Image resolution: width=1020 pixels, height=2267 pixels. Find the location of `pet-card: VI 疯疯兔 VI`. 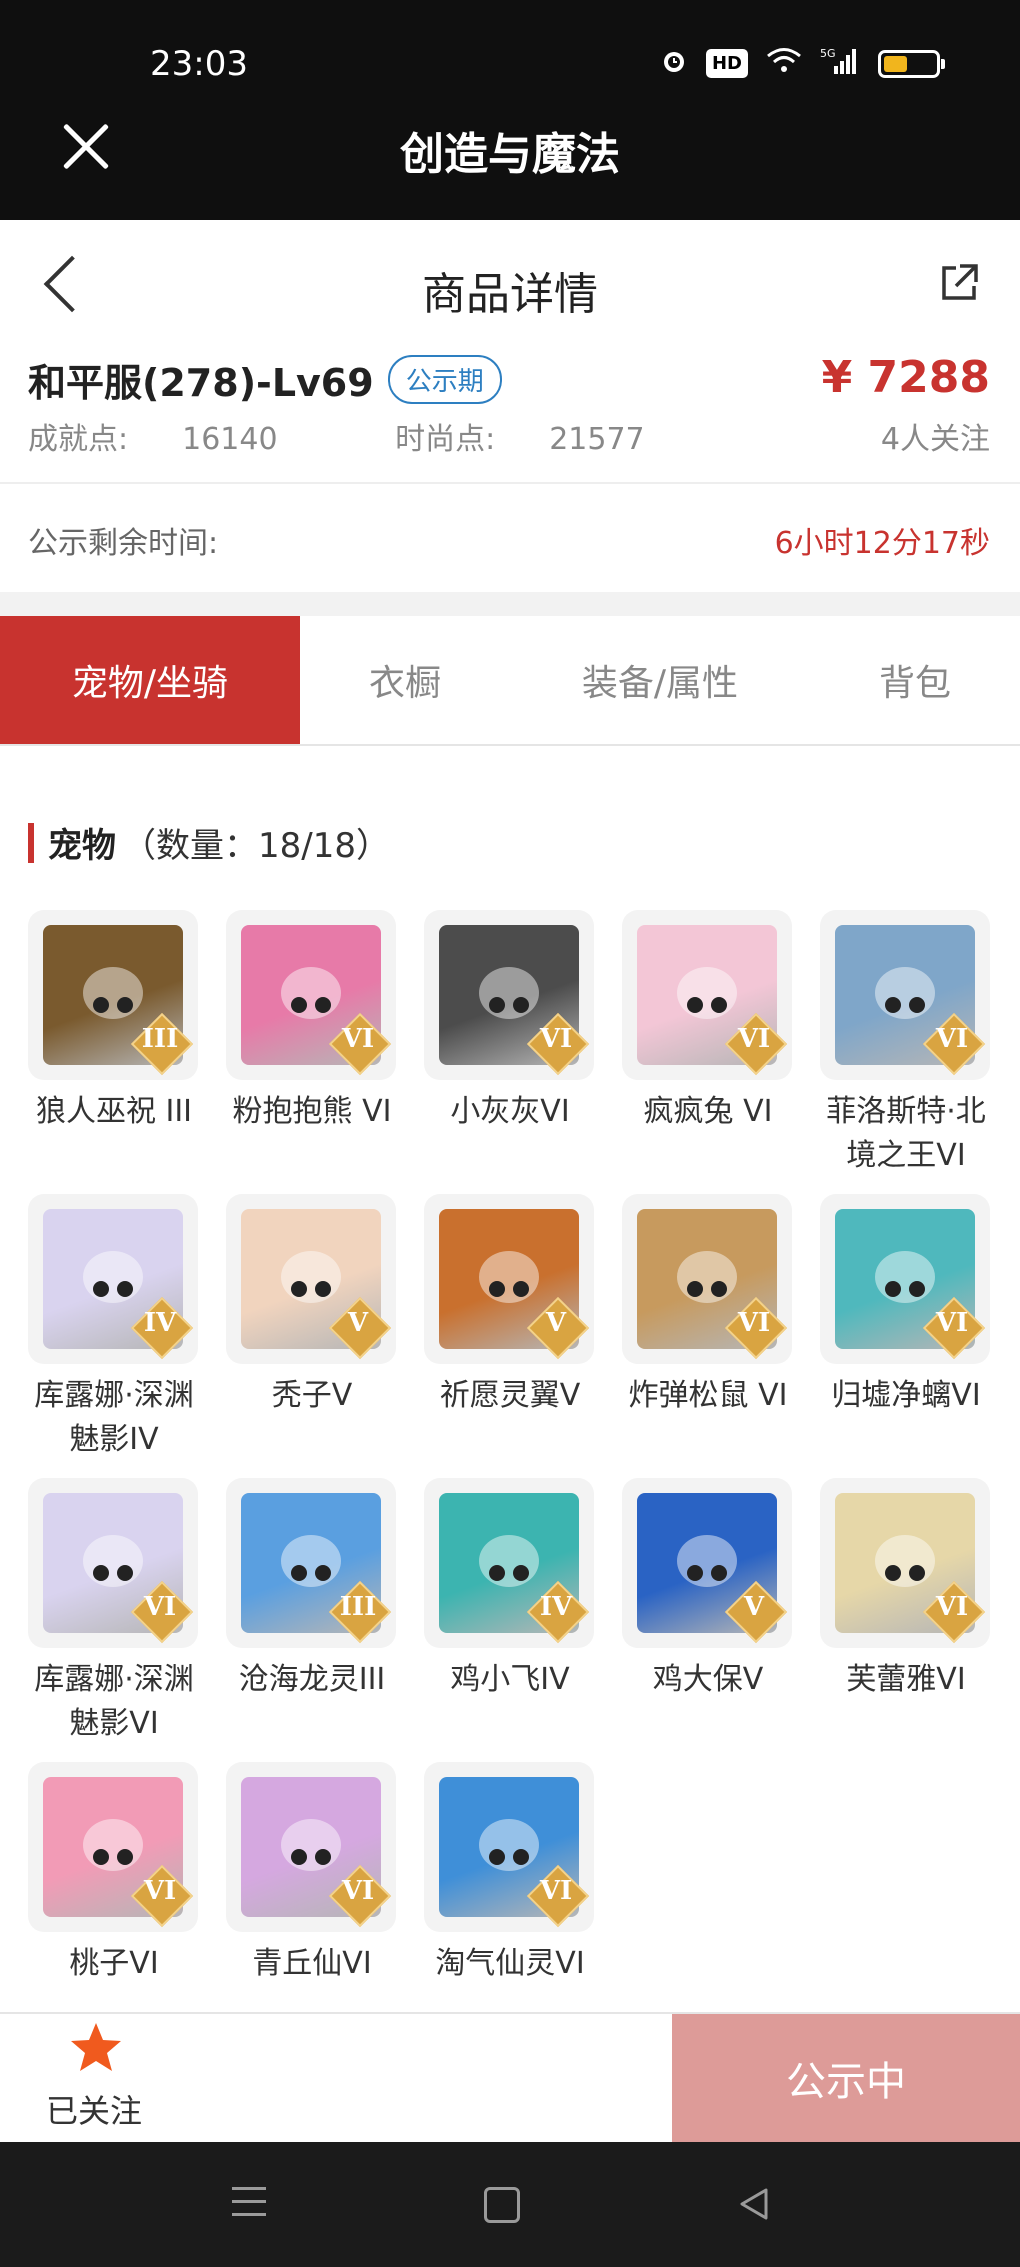

pet-card: VI 疯疯兔 VI is located at coordinates (708, 1022).